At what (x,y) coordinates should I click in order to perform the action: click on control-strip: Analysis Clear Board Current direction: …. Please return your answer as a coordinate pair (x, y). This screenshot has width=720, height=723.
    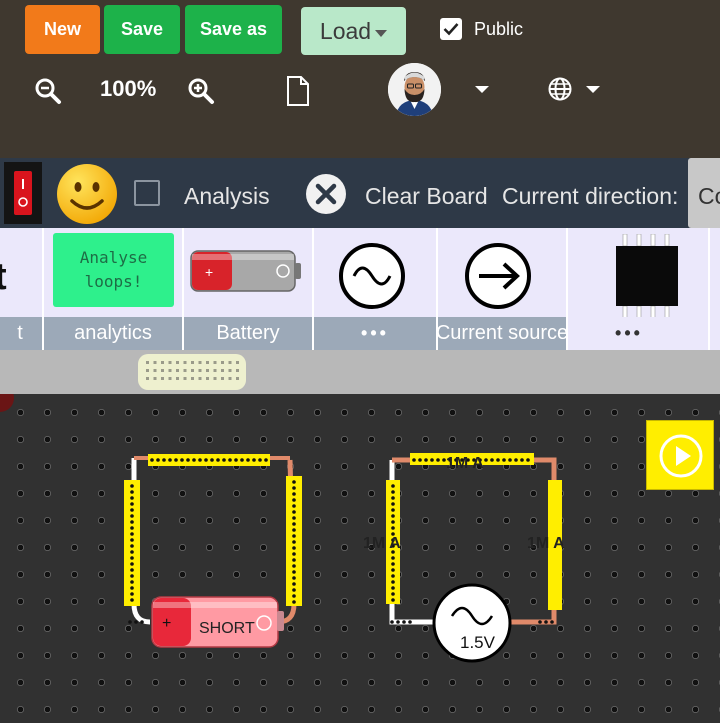
    Looking at the image, I should click on (360, 193).